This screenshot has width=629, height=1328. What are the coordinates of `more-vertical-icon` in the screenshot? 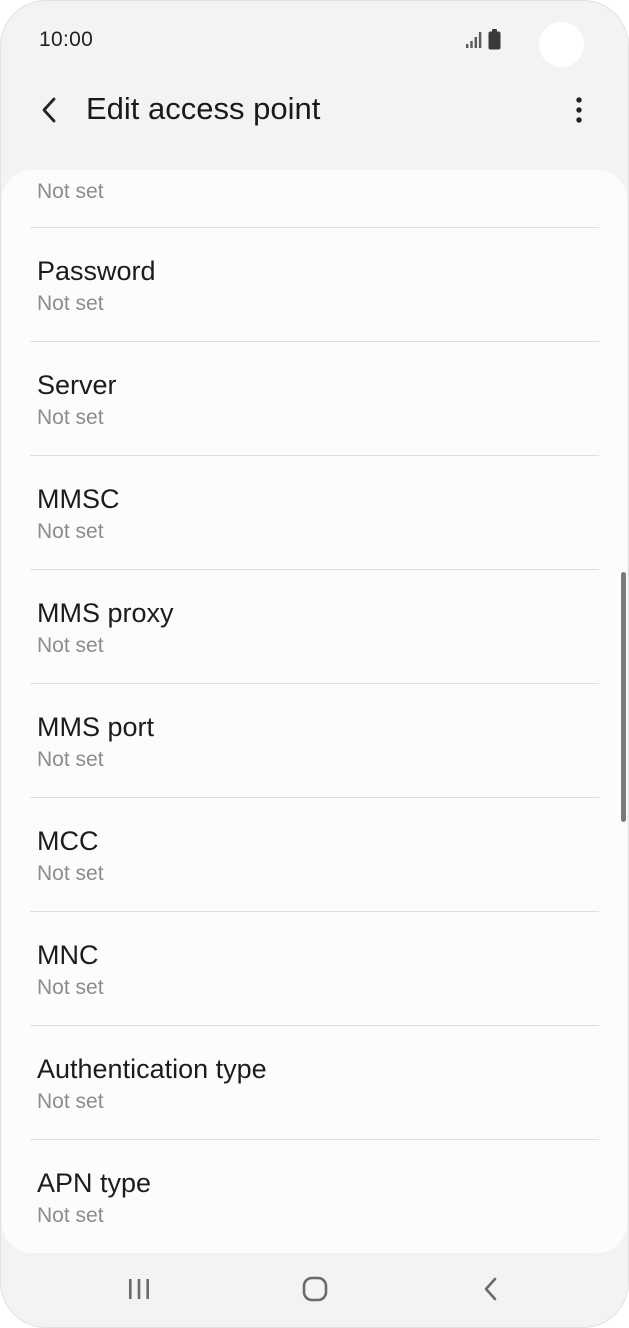 It's located at (579, 110).